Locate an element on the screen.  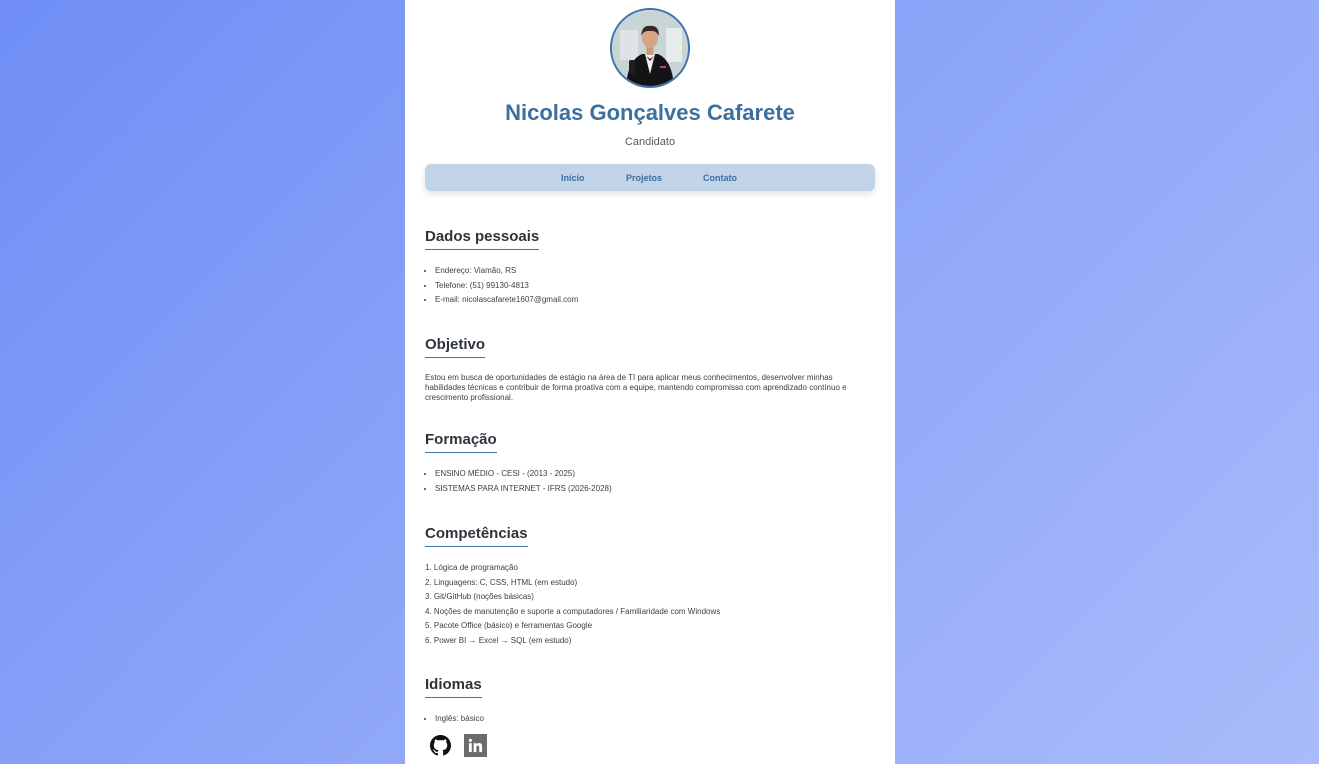
main-nav: Início Projetos Contato is located at coordinates (650, 177).